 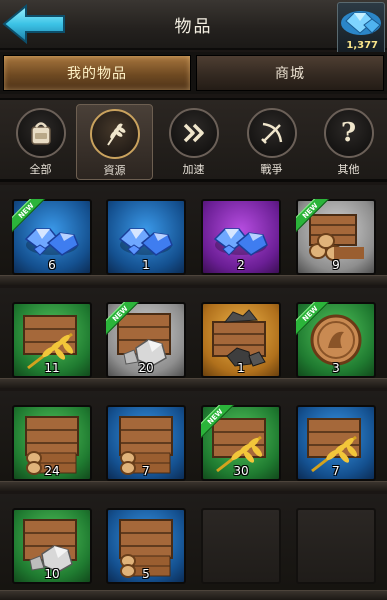 I want to click on category-speedup: 加速, so click(x=193, y=142).